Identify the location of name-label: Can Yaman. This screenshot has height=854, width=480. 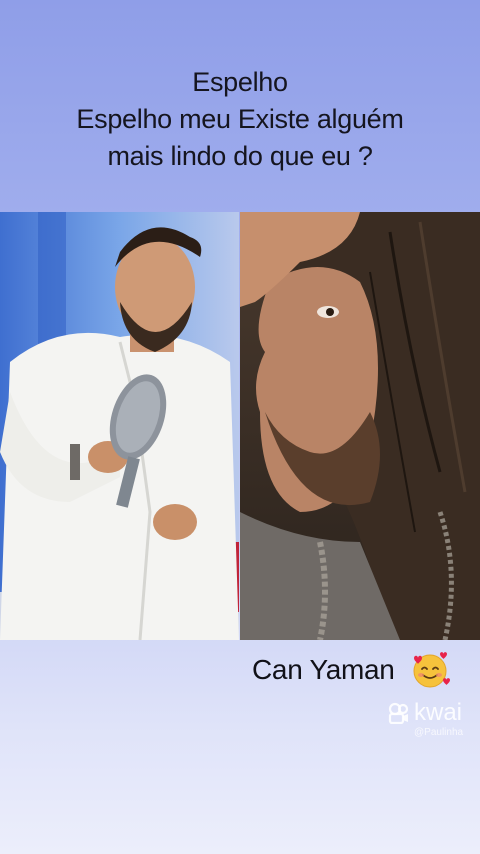
(323, 669).